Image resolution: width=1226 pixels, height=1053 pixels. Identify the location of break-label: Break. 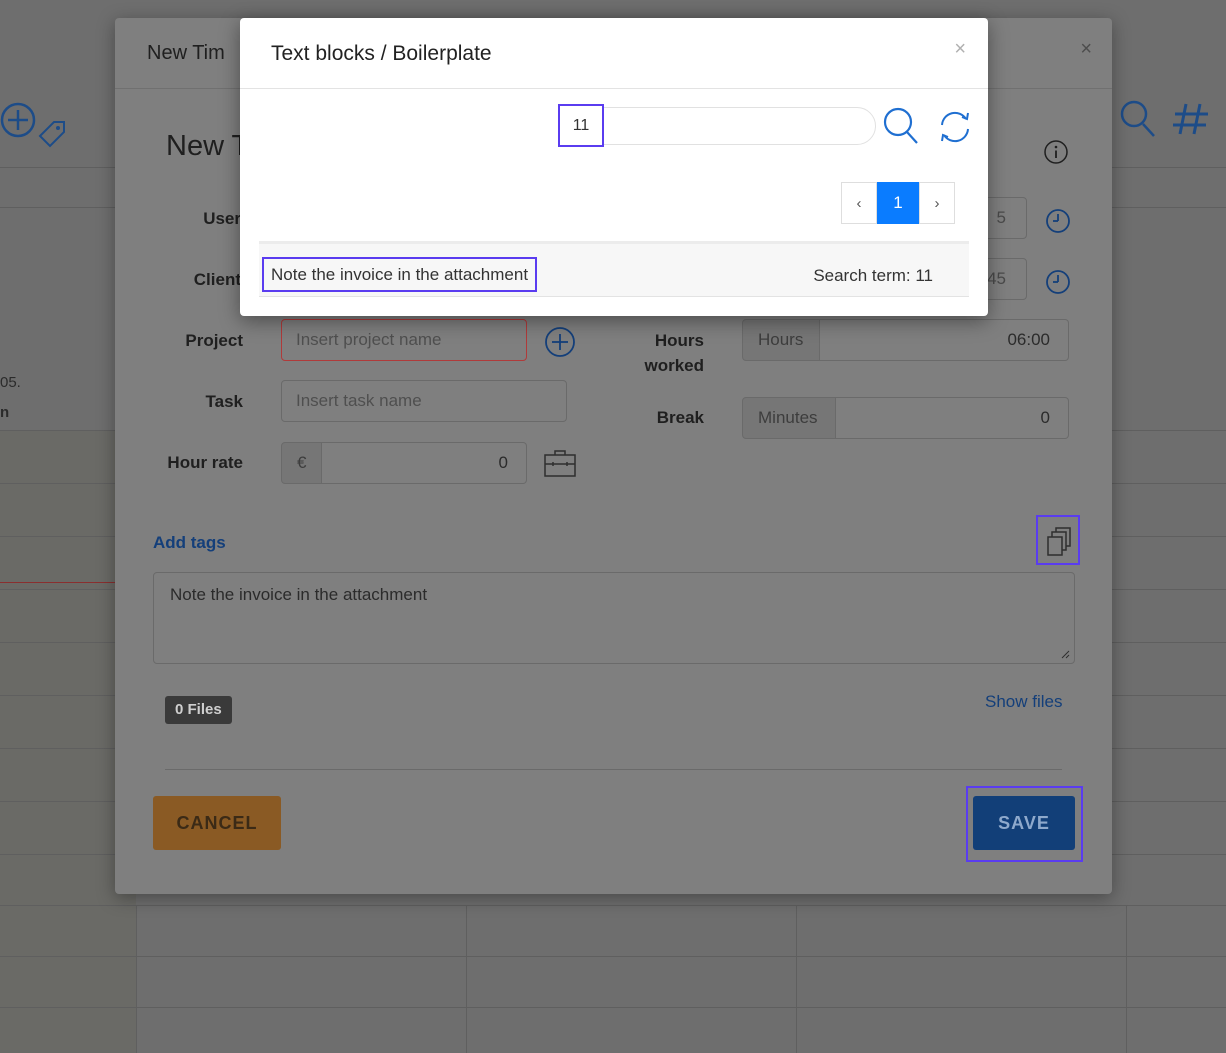
(680, 417).